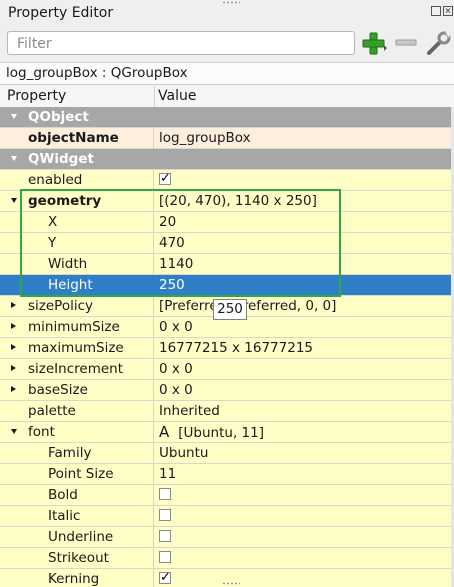 The width and height of the screenshot is (454, 587). What do you see at coordinates (304, 306) in the screenshot?
I see `property-value-cell: [Preferred, Preferred, 0, 0]` at bounding box center [304, 306].